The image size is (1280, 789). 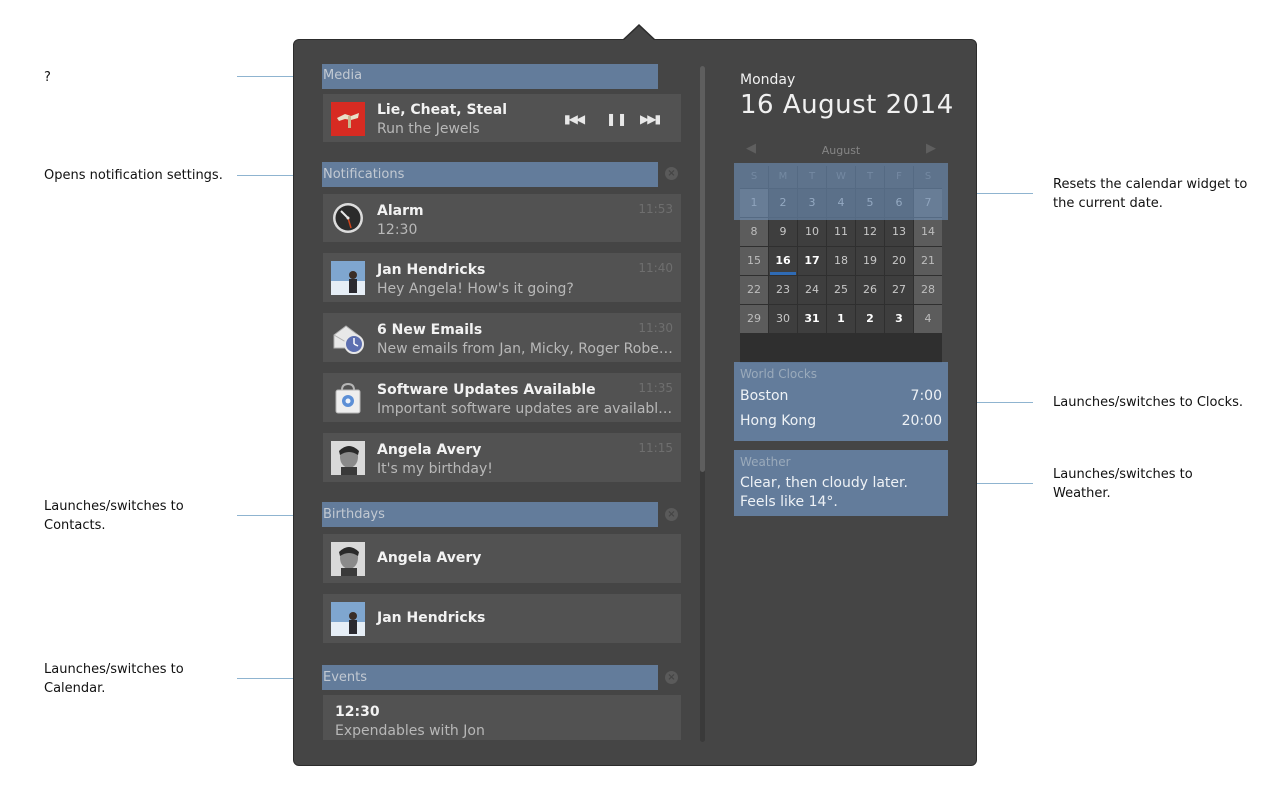 What do you see at coordinates (343, 75) in the screenshot?
I see `media-section-title: Media` at bounding box center [343, 75].